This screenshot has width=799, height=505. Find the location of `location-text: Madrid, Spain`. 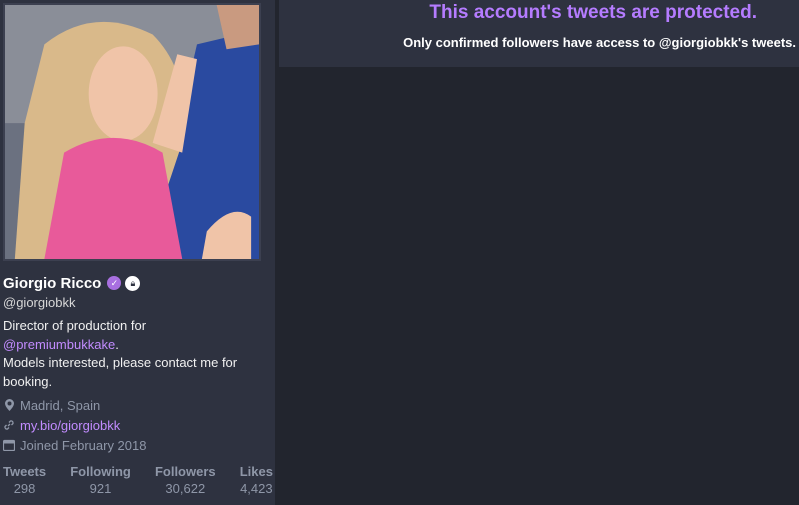

location-text: Madrid, Spain is located at coordinates (60, 405).